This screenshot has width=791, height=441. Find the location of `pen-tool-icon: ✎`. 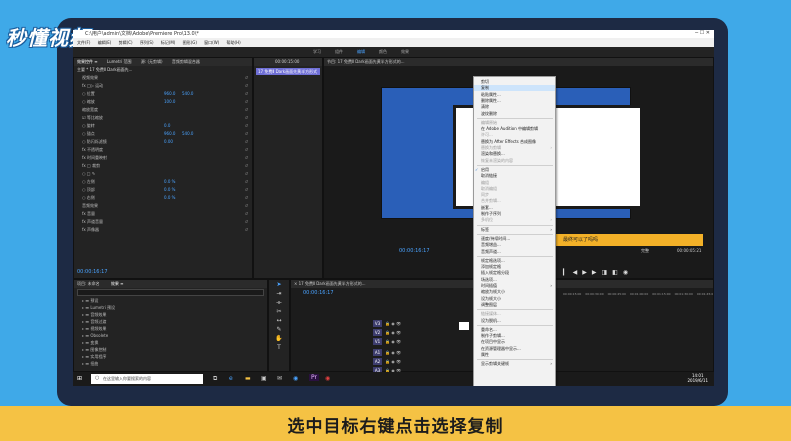

pen-tool-icon: ✎ is located at coordinates (279, 329).